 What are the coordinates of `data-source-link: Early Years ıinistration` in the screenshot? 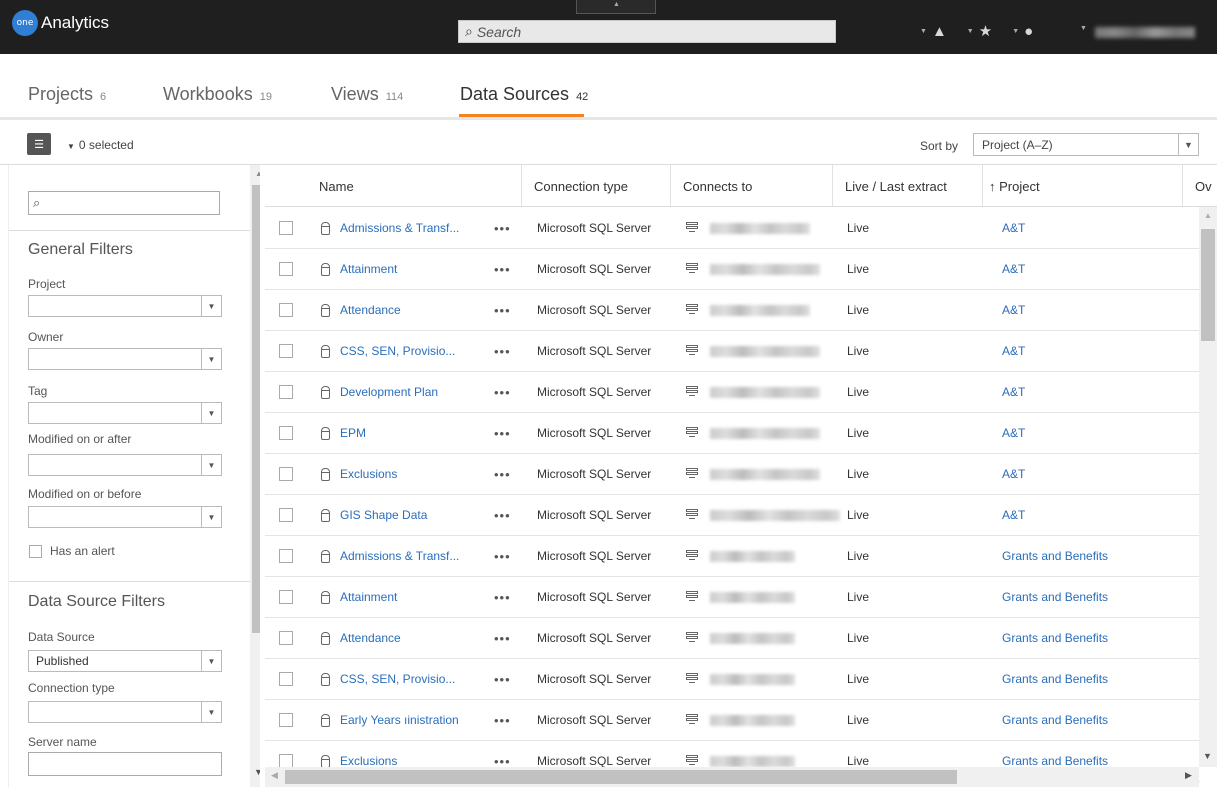 It's located at (399, 720).